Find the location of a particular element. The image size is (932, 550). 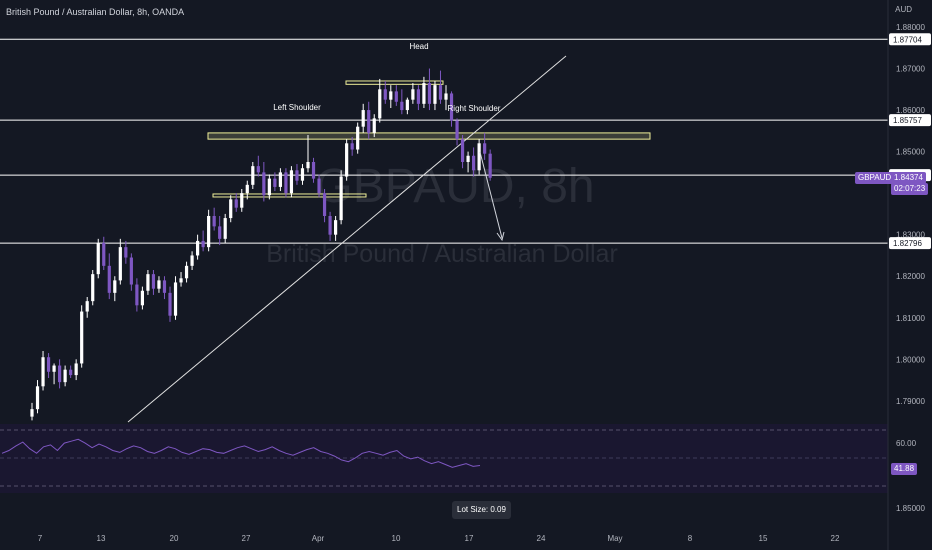

time-tick: 15 is located at coordinates (763, 538).